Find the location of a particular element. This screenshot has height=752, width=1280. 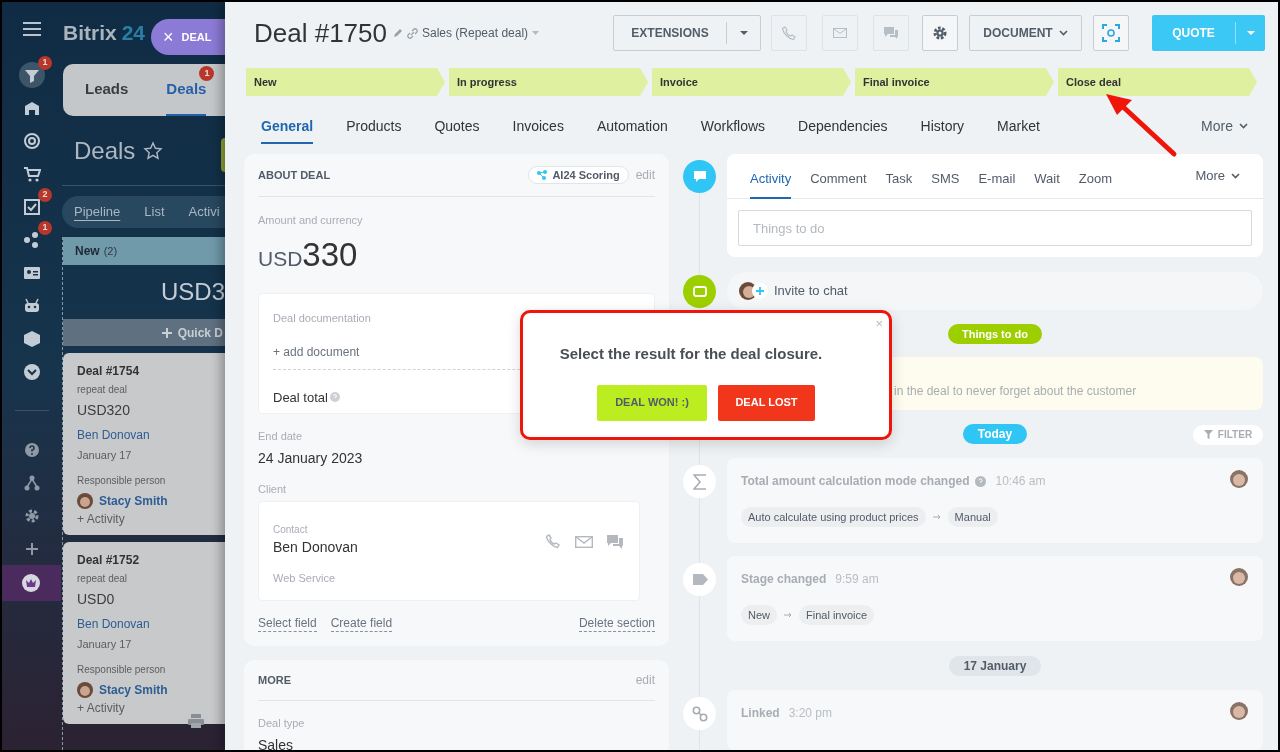

scoring-badge: AI24 Scoring is located at coordinates (578, 175).